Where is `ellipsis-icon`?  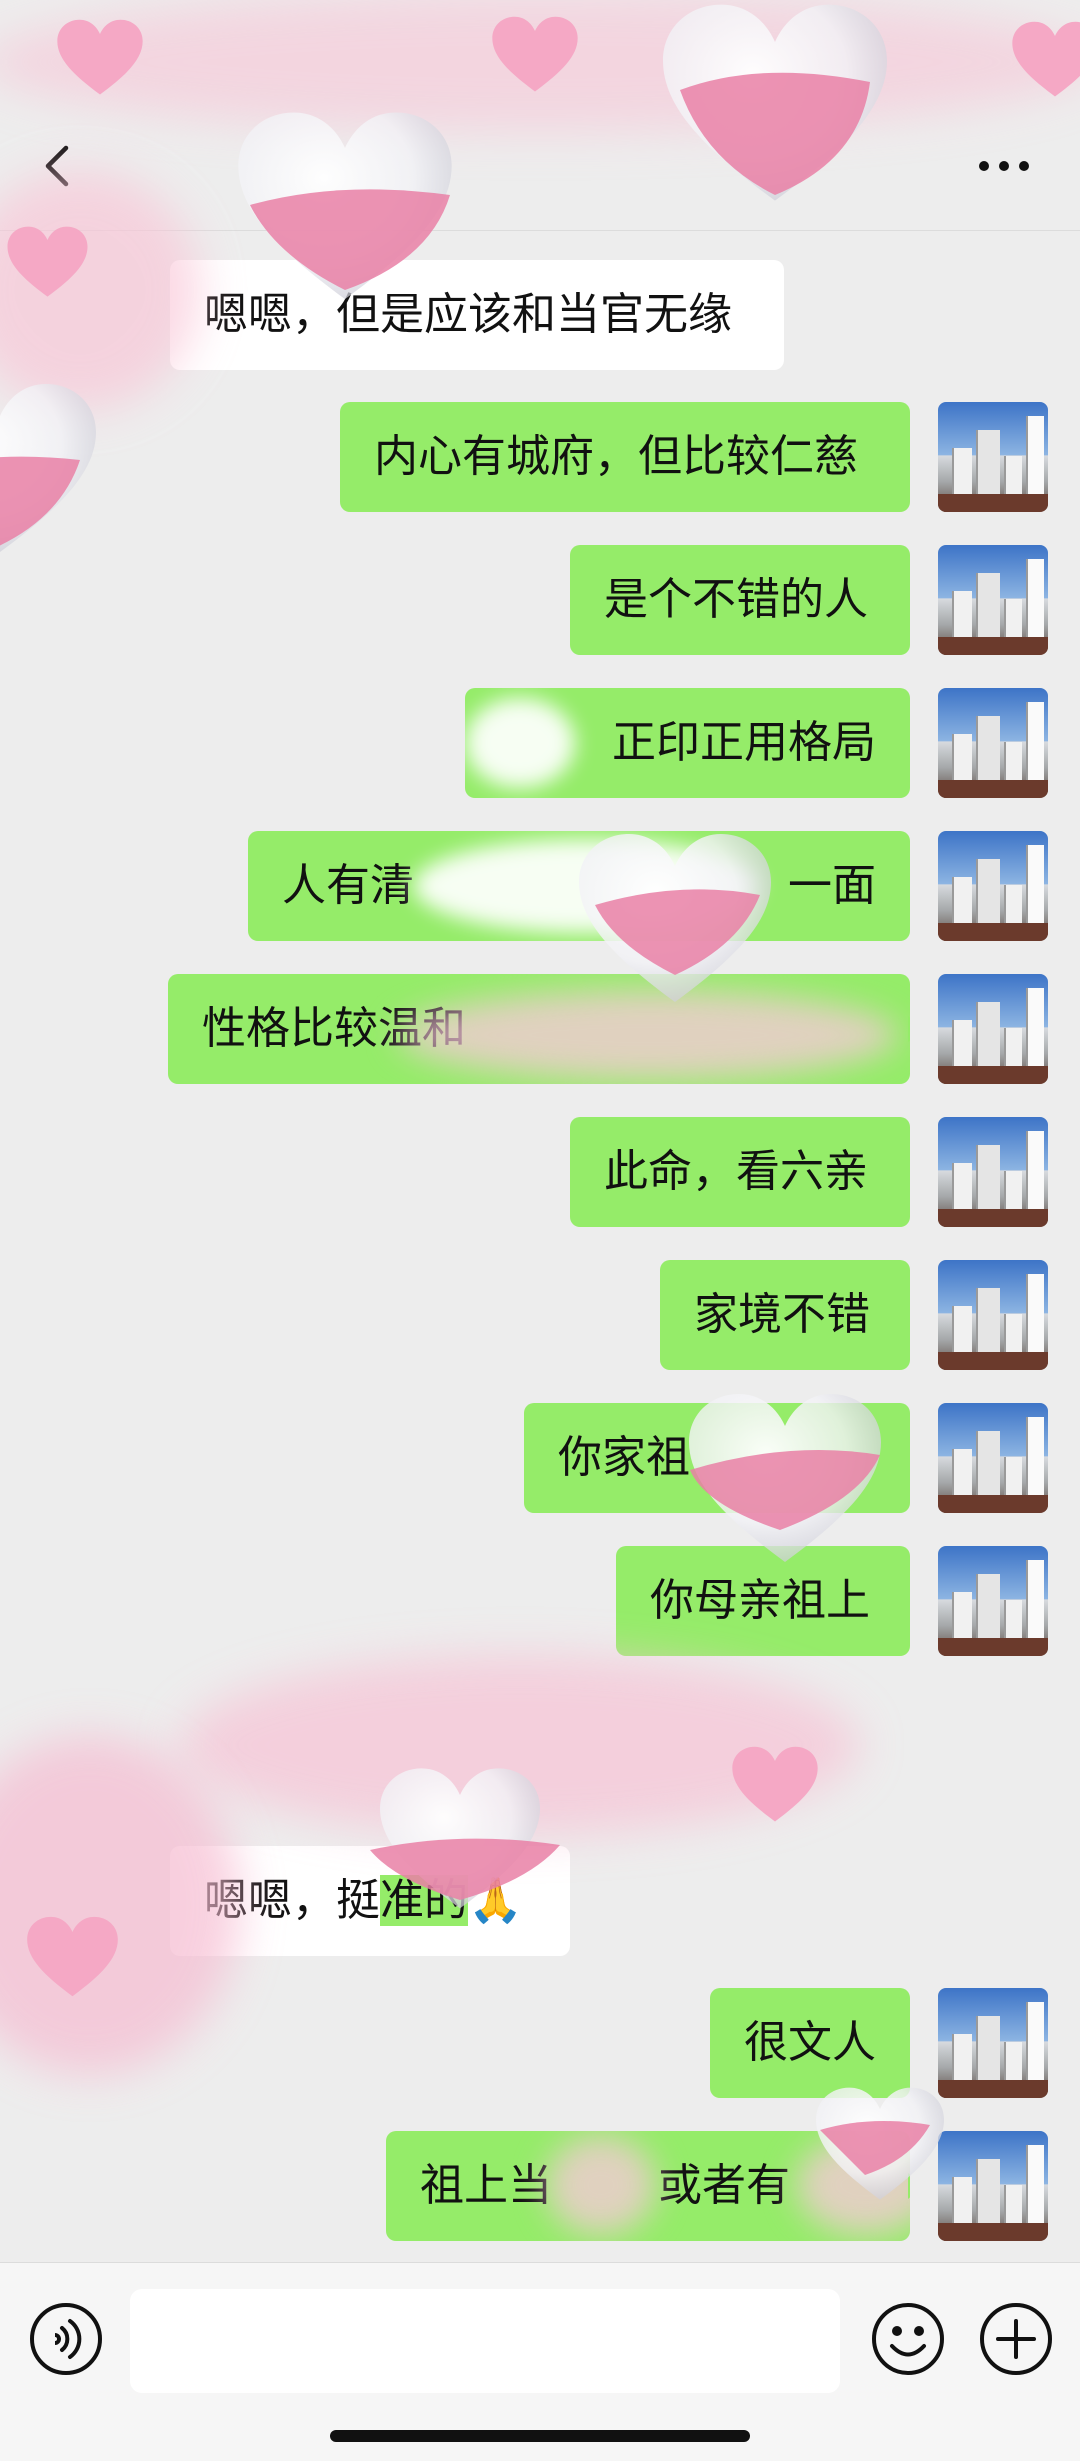 ellipsis-icon is located at coordinates (1004, 166).